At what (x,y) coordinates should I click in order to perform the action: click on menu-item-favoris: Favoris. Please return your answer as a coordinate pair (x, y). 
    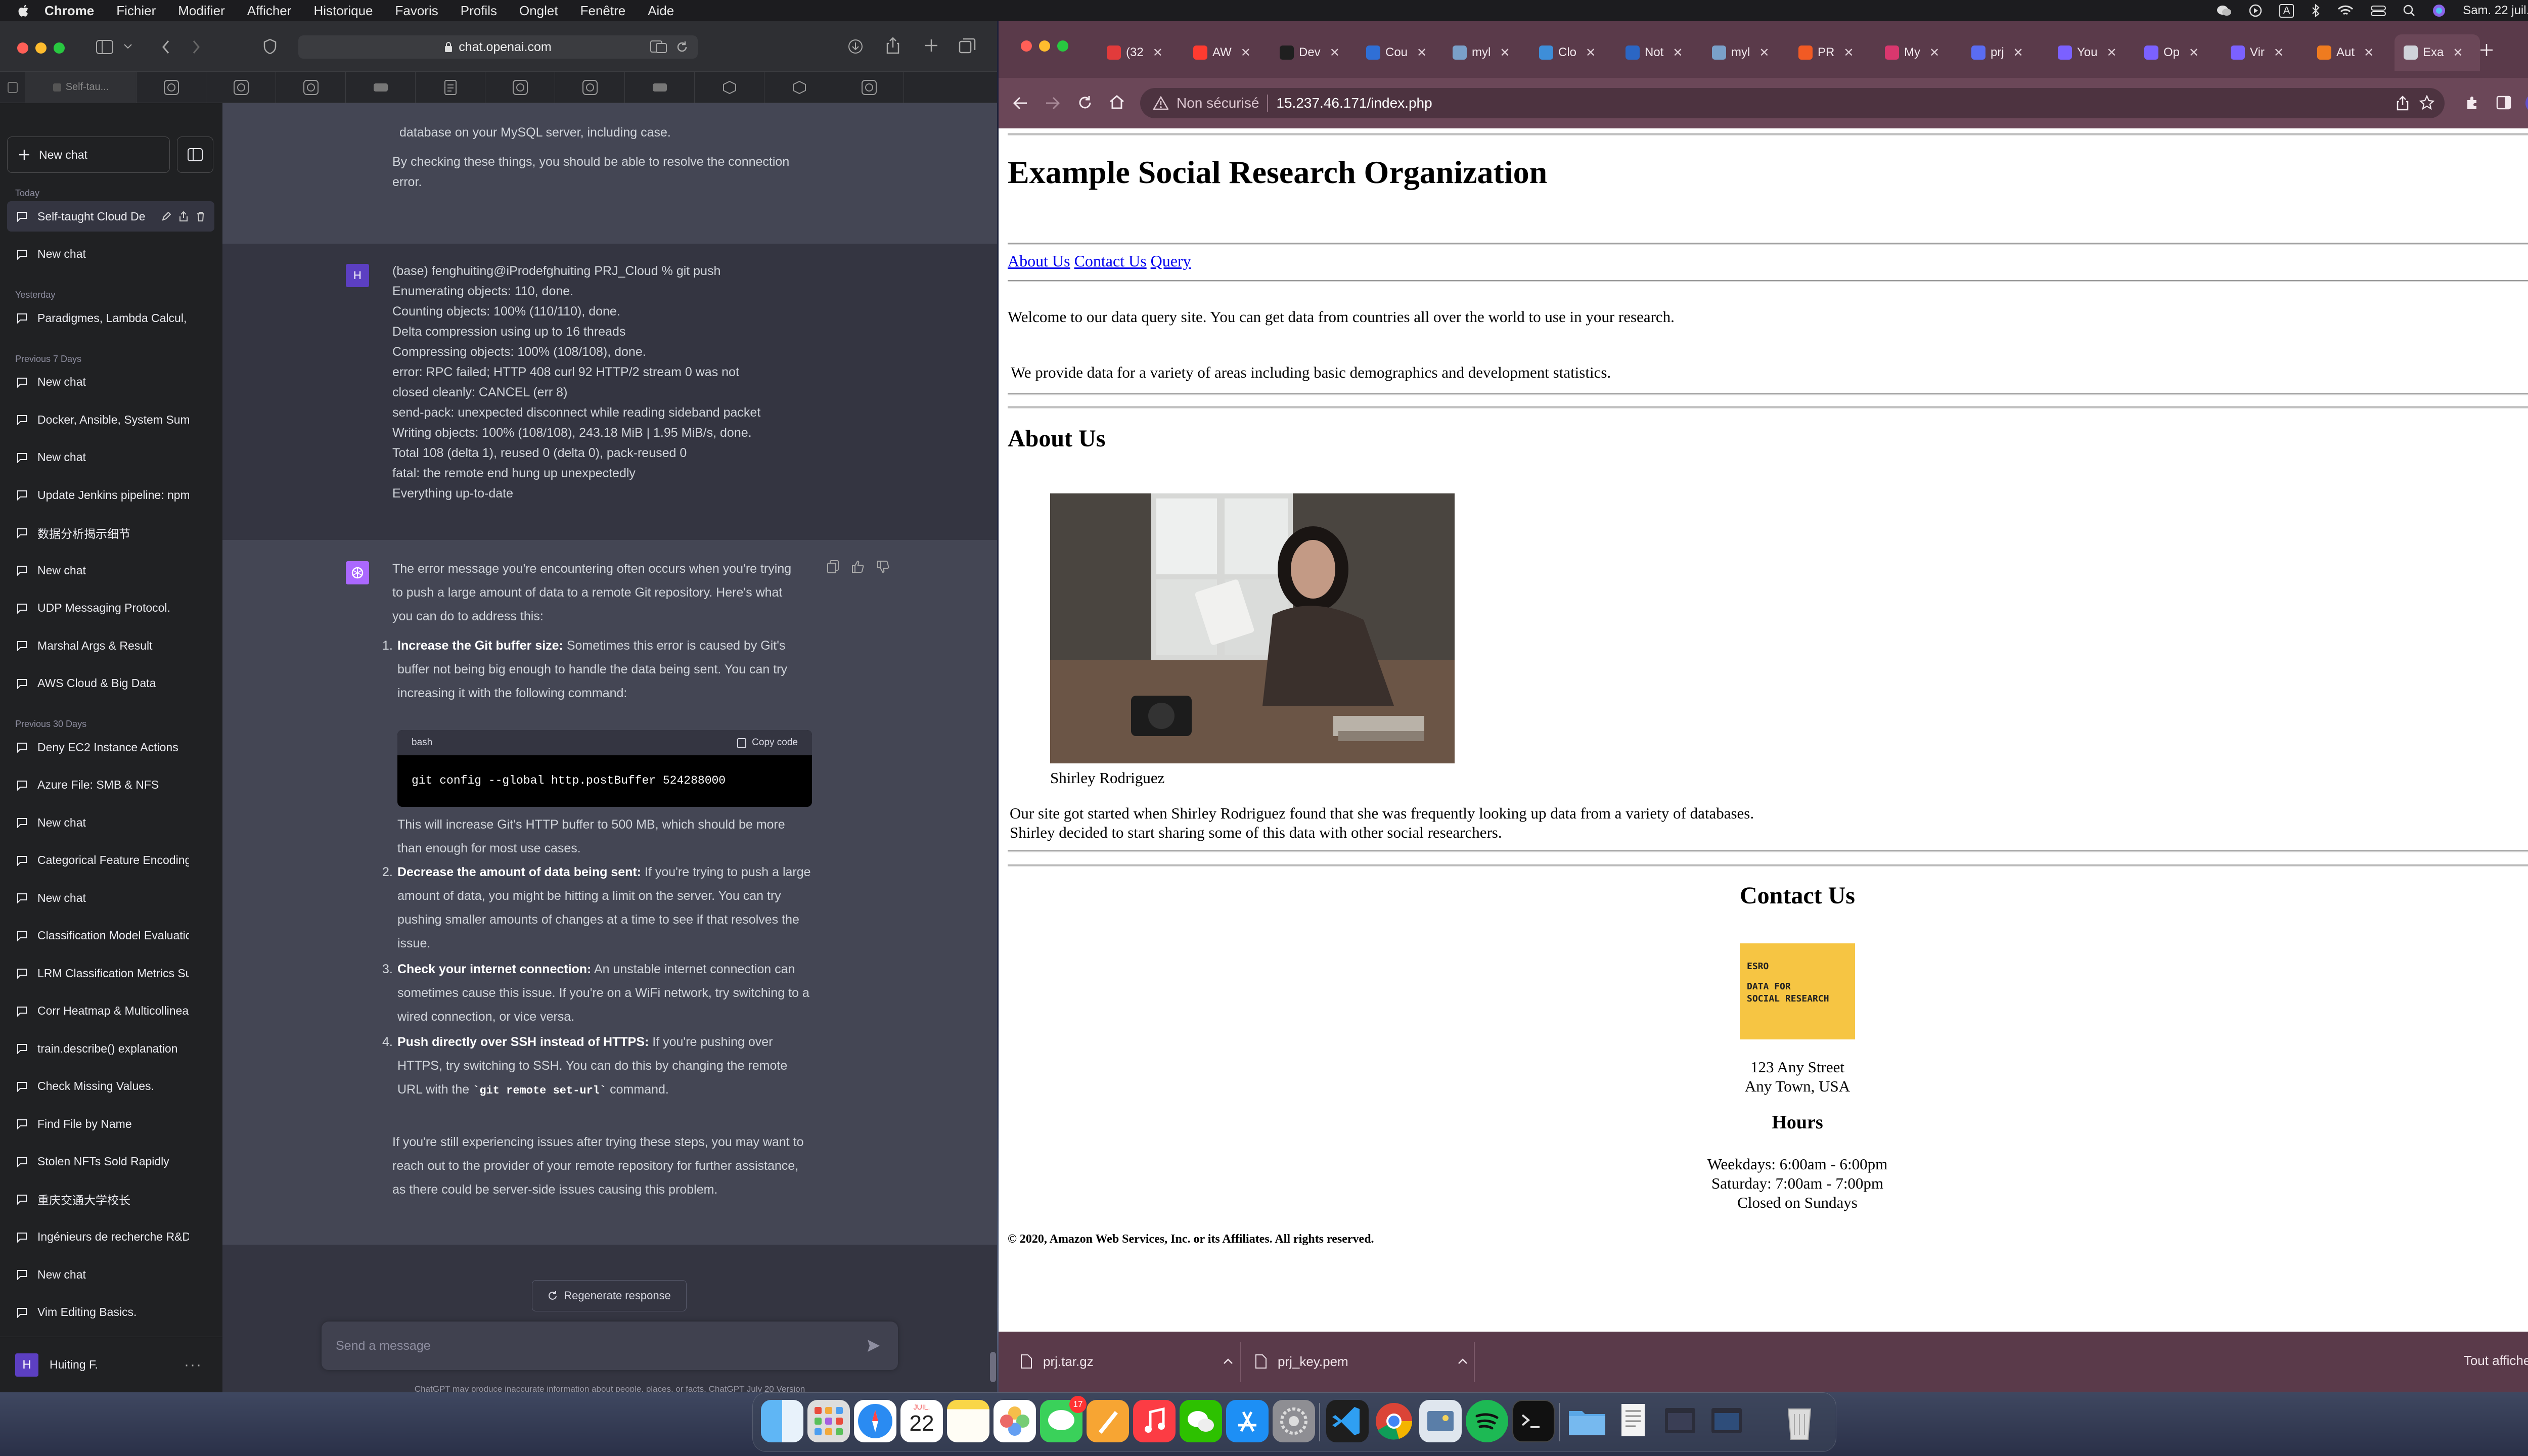
    Looking at the image, I should click on (417, 11).